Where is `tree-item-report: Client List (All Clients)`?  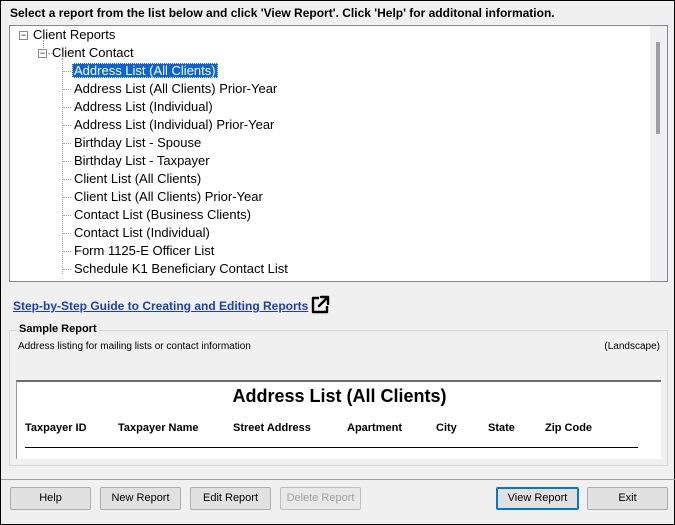
tree-item-report: Client List (All Clients) is located at coordinates (137, 179).